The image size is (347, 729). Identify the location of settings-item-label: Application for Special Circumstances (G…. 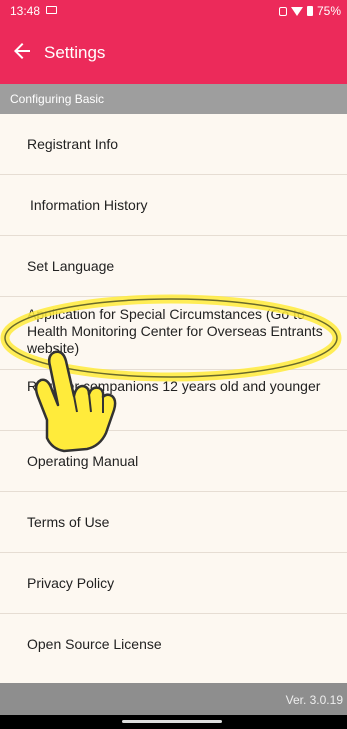
(175, 331).